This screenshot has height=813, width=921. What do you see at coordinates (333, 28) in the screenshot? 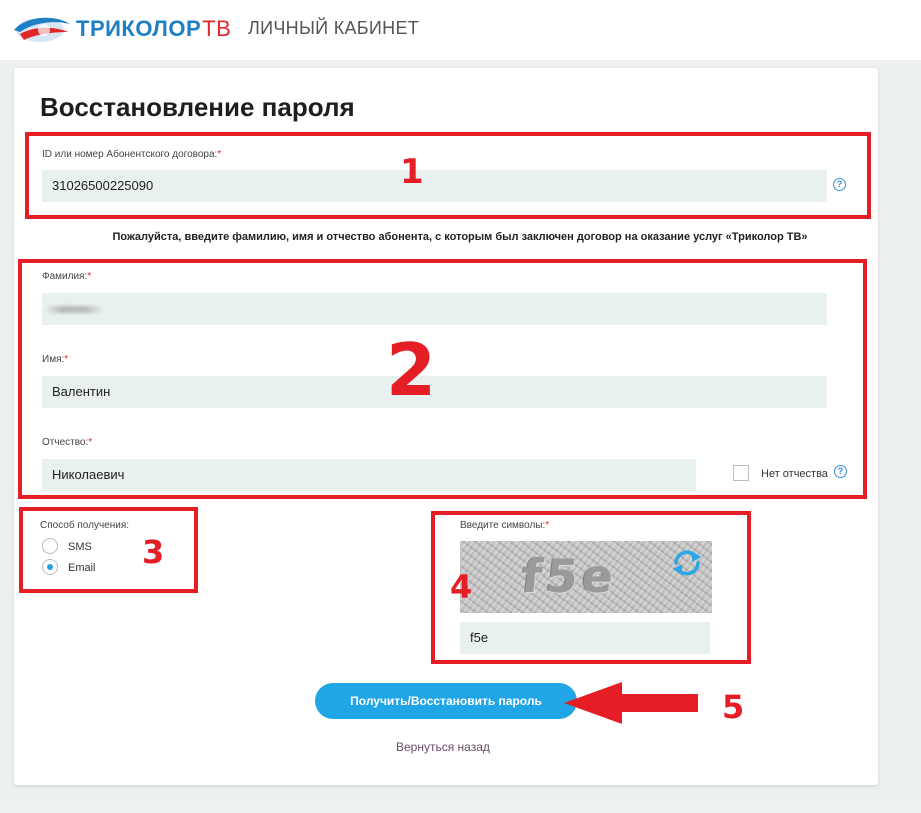
I see `header-title: ЛИЧНЫЙ КАБИНЕТ` at bounding box center [333, 28].